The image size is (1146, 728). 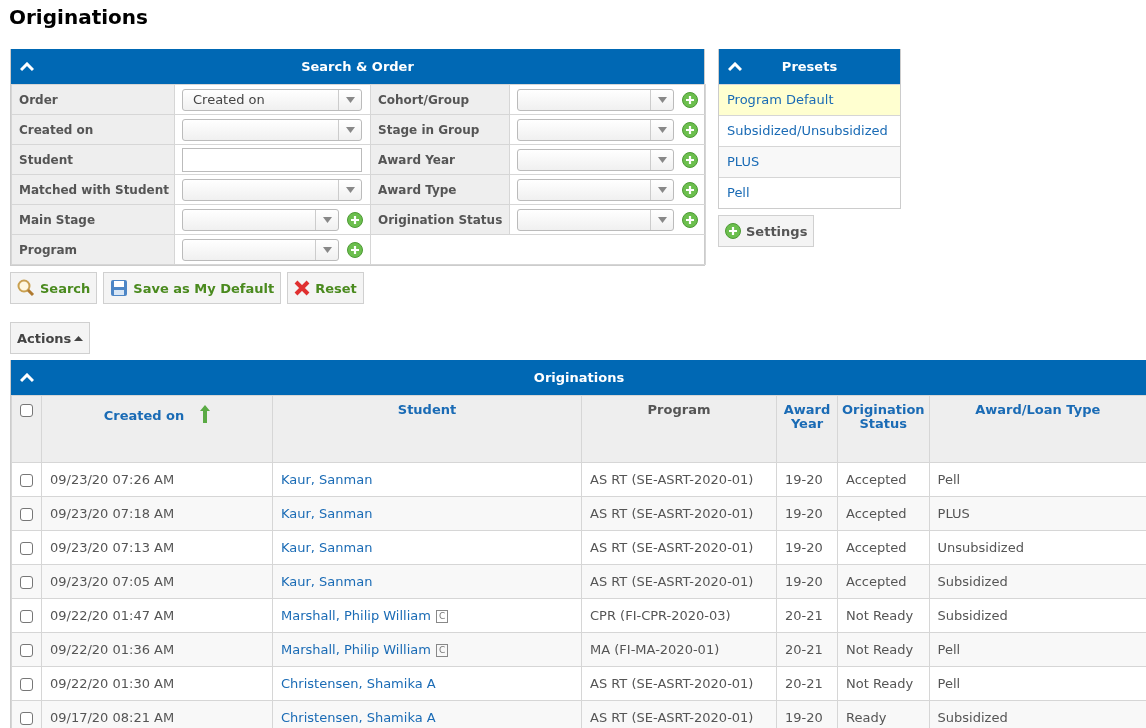 What do you see at coordinates (442, 616) in the screenshot?
I see `student-badge: C` at bounding box center [442, 616].